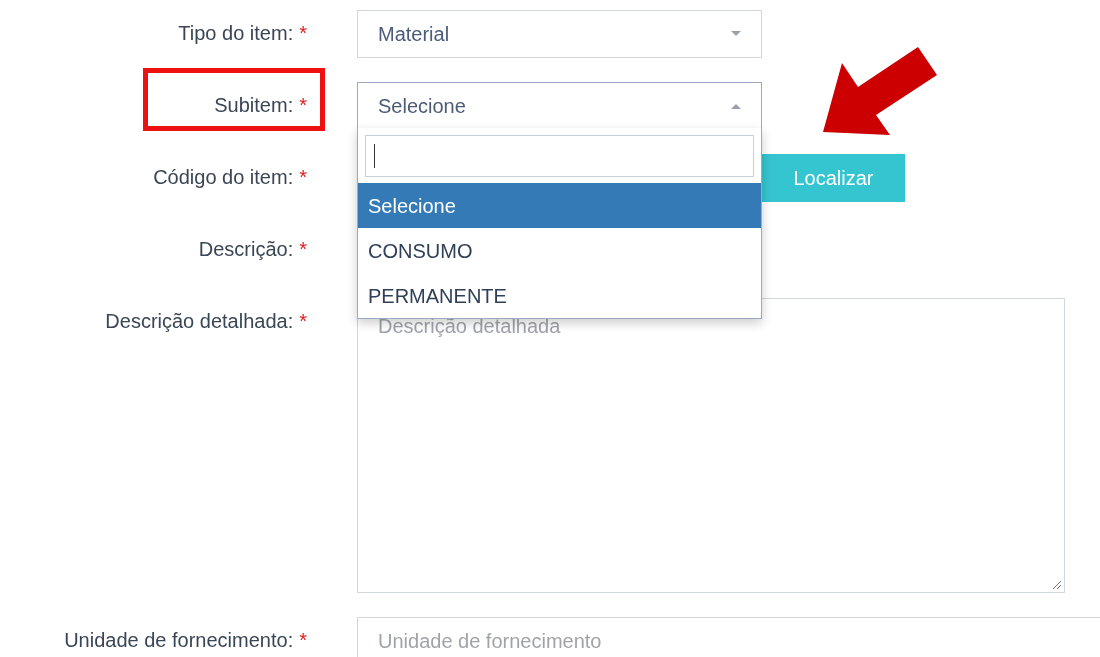 This screenshot has height=657, width=1100. I want to click on caret-down-icon, so click(736, 34).